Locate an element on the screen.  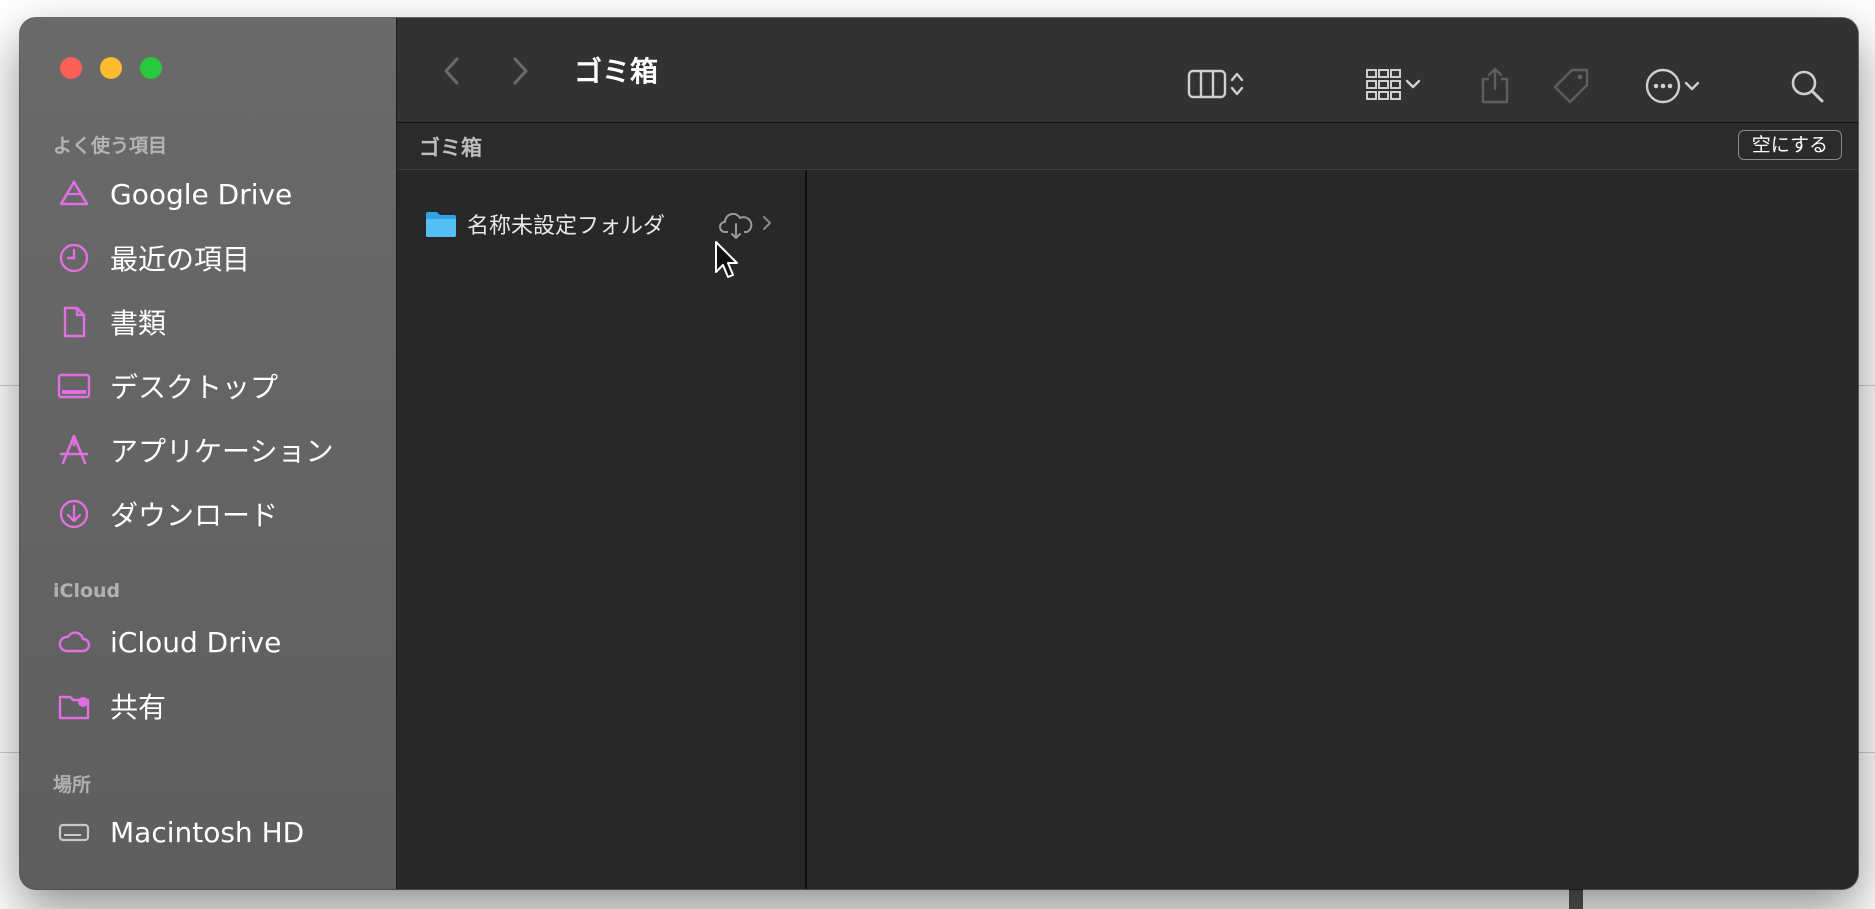
empty-trash-button: 空にする is located at coordinates (1789, 145).